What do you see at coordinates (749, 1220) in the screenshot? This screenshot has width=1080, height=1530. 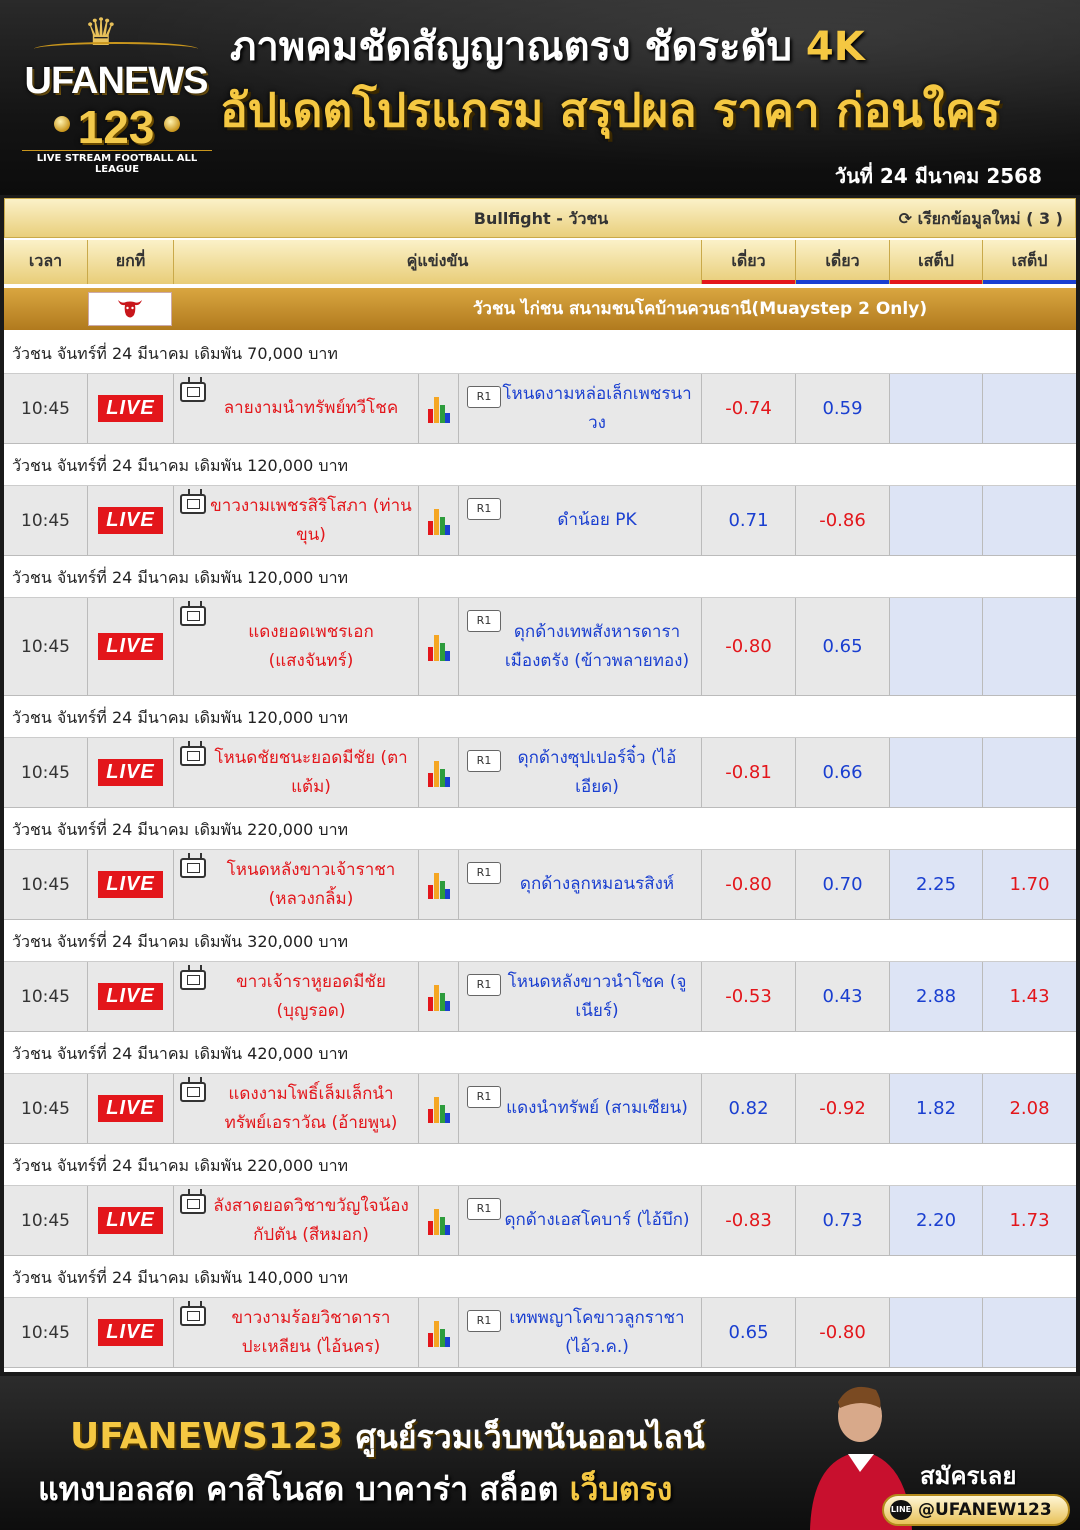 I see `odd-single-1: -0.83` at bounding box center [749, 1220].